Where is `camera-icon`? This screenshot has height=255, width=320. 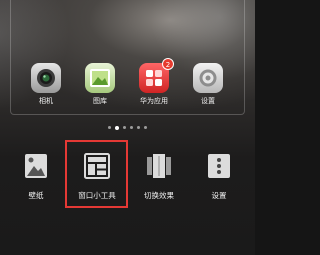
camera-icon is located at coordinates (46, 78).